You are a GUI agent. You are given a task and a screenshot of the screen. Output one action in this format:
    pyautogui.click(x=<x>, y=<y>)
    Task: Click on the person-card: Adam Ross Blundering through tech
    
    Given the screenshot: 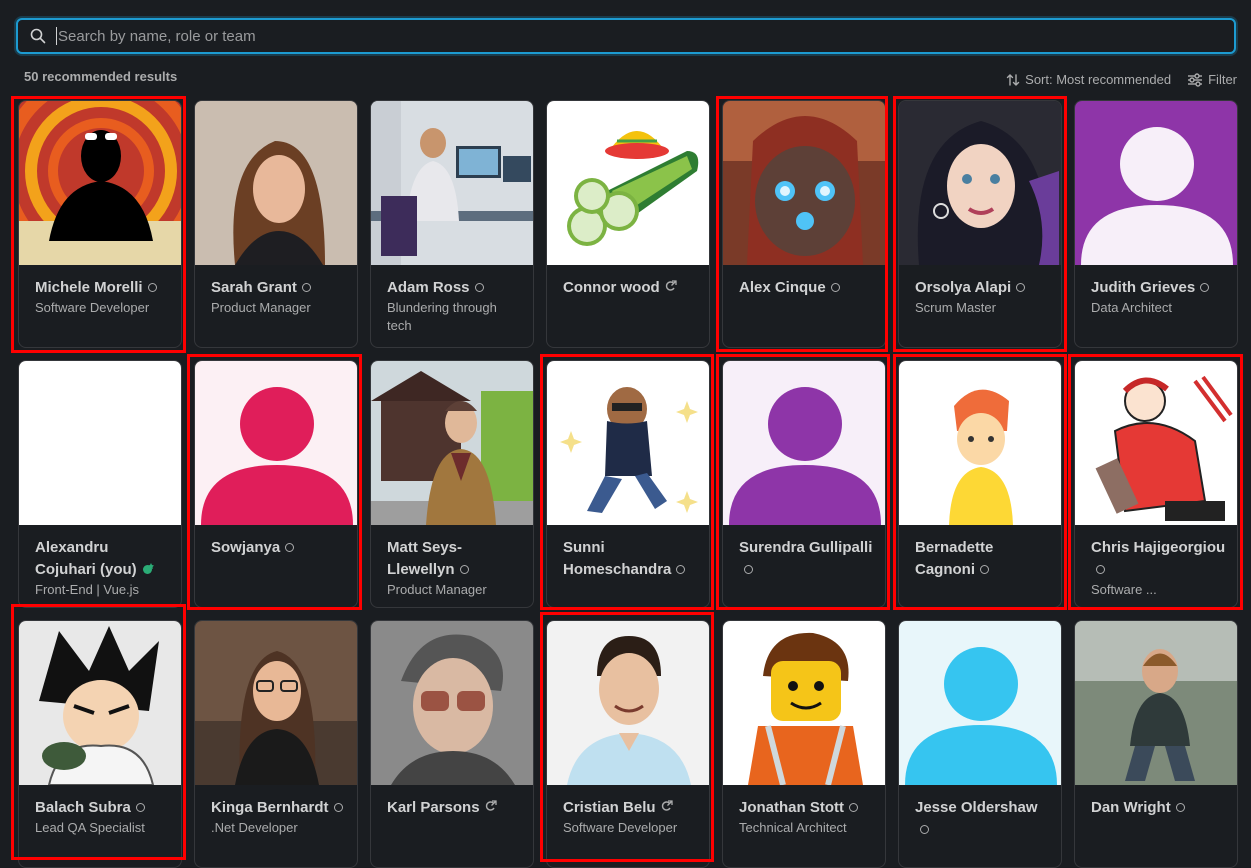 What is the action you would take?
    pyautogui.click(x=452, y=224)
    